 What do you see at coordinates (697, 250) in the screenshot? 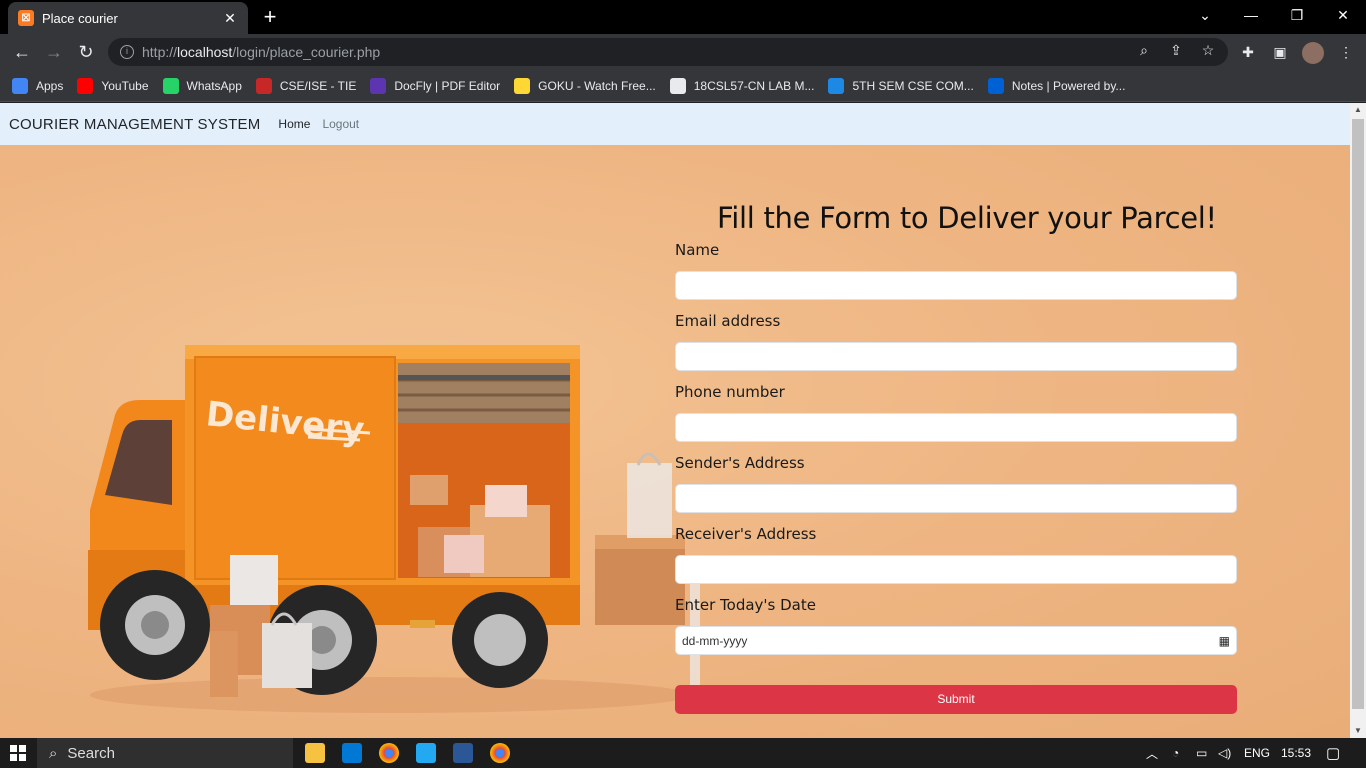
I see `name-label: Name` at bounding box center [697, 250].